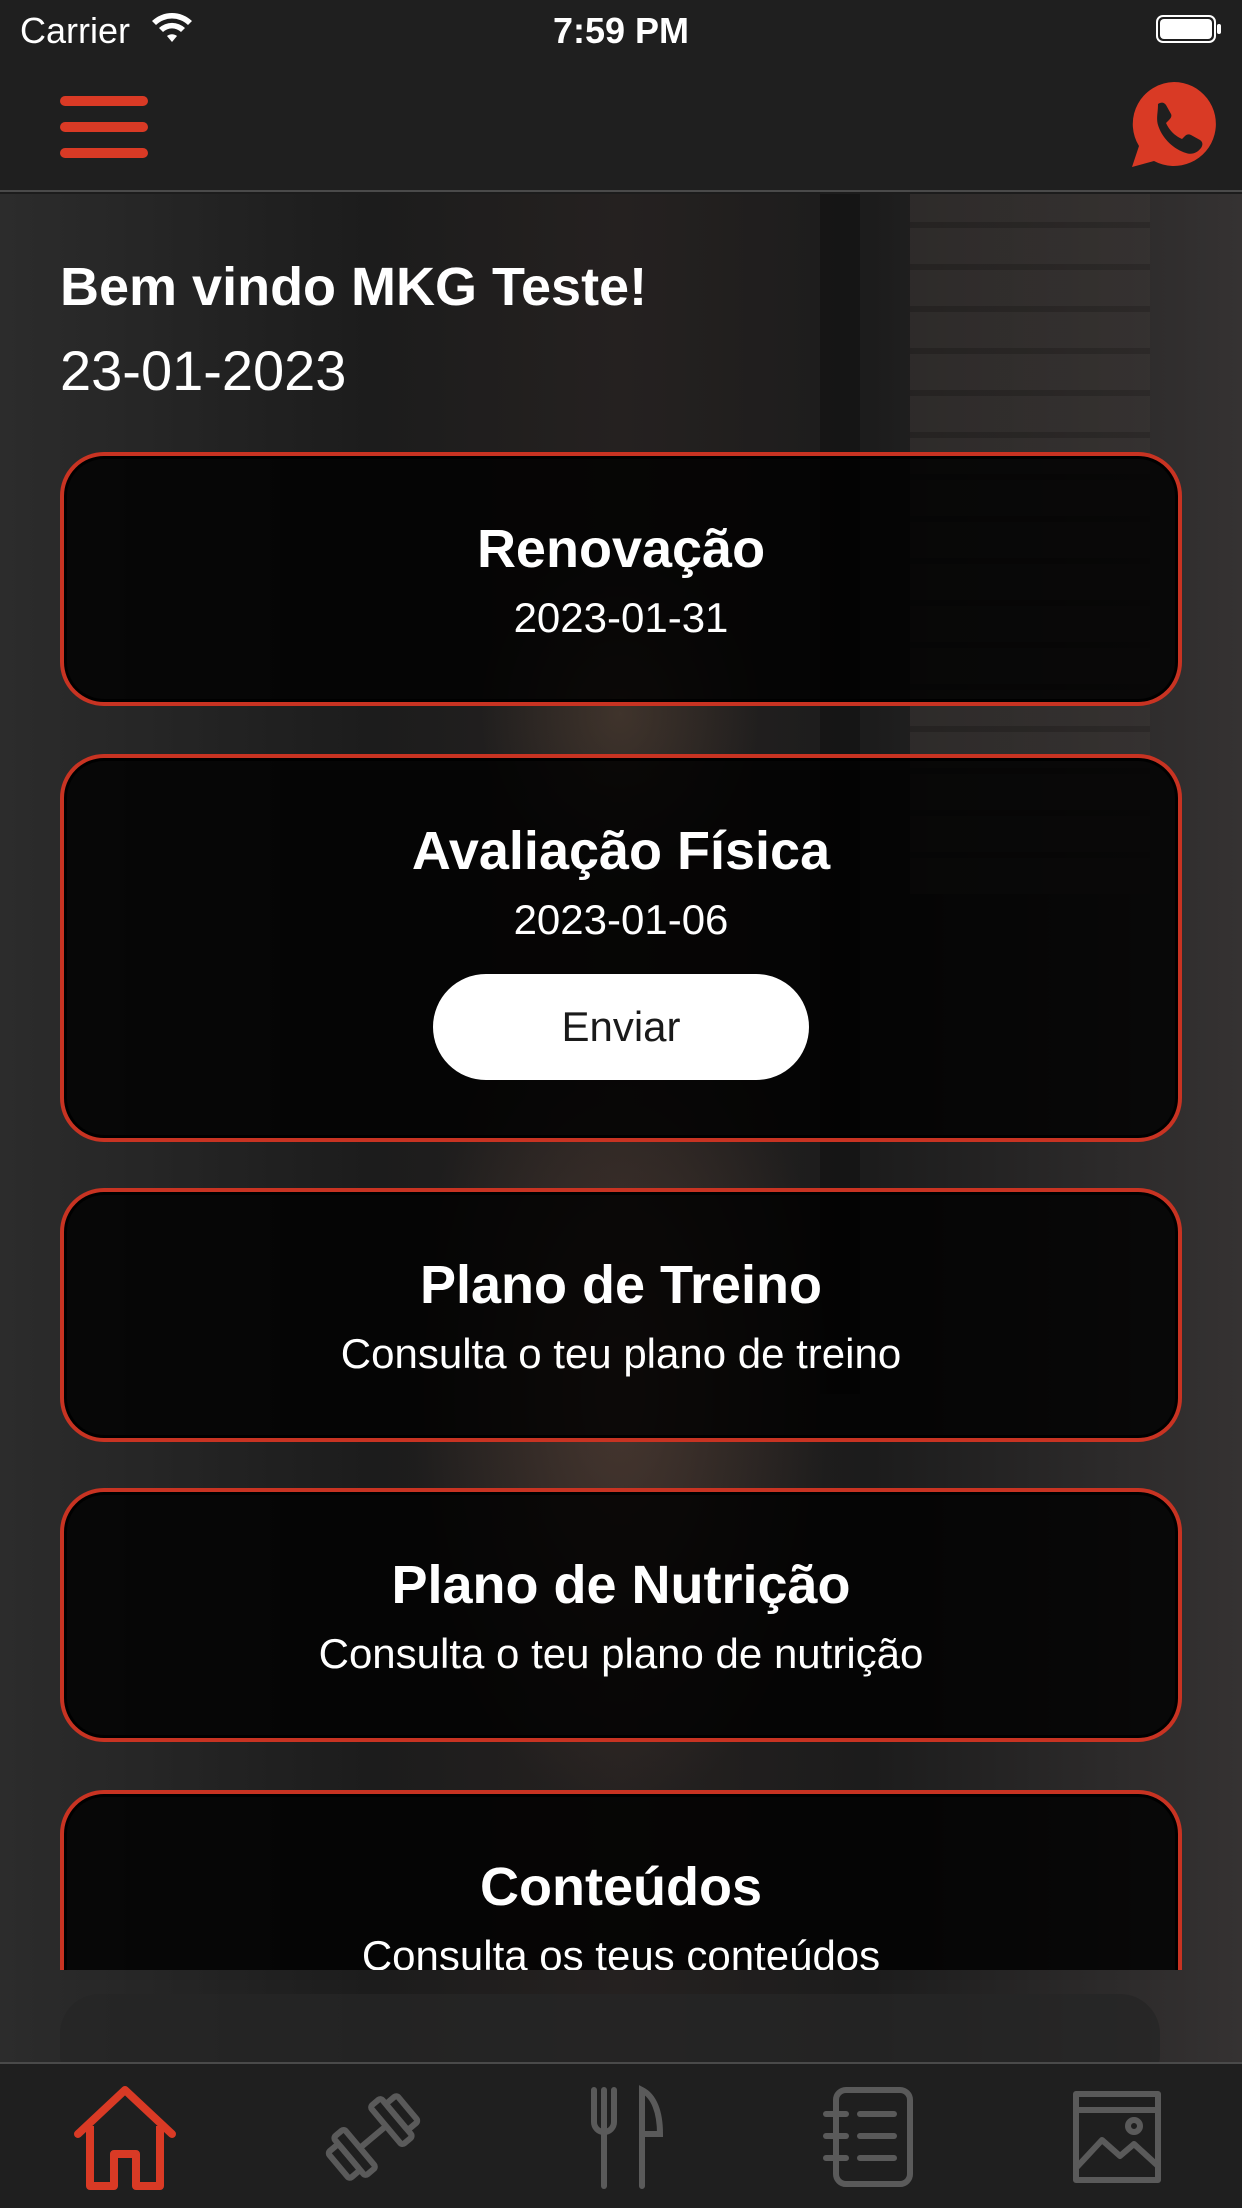 Image resolution: width=1242 pixels, height=2208 pixels. Describe the element at coordinates (621, 851) in the screenshot. I see `card-title: Avaliação Física` at that location.